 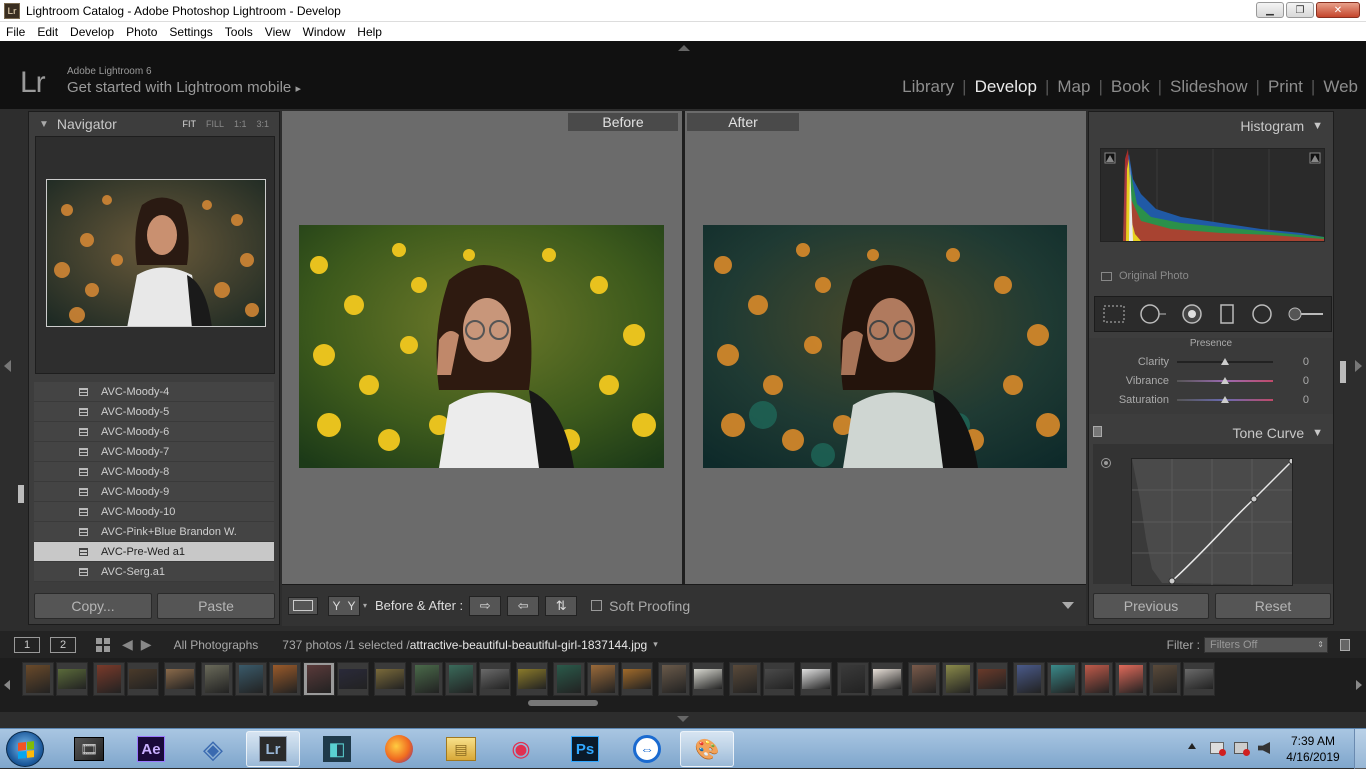 I want to click on navigator-preview, so click(x=155, y=255).